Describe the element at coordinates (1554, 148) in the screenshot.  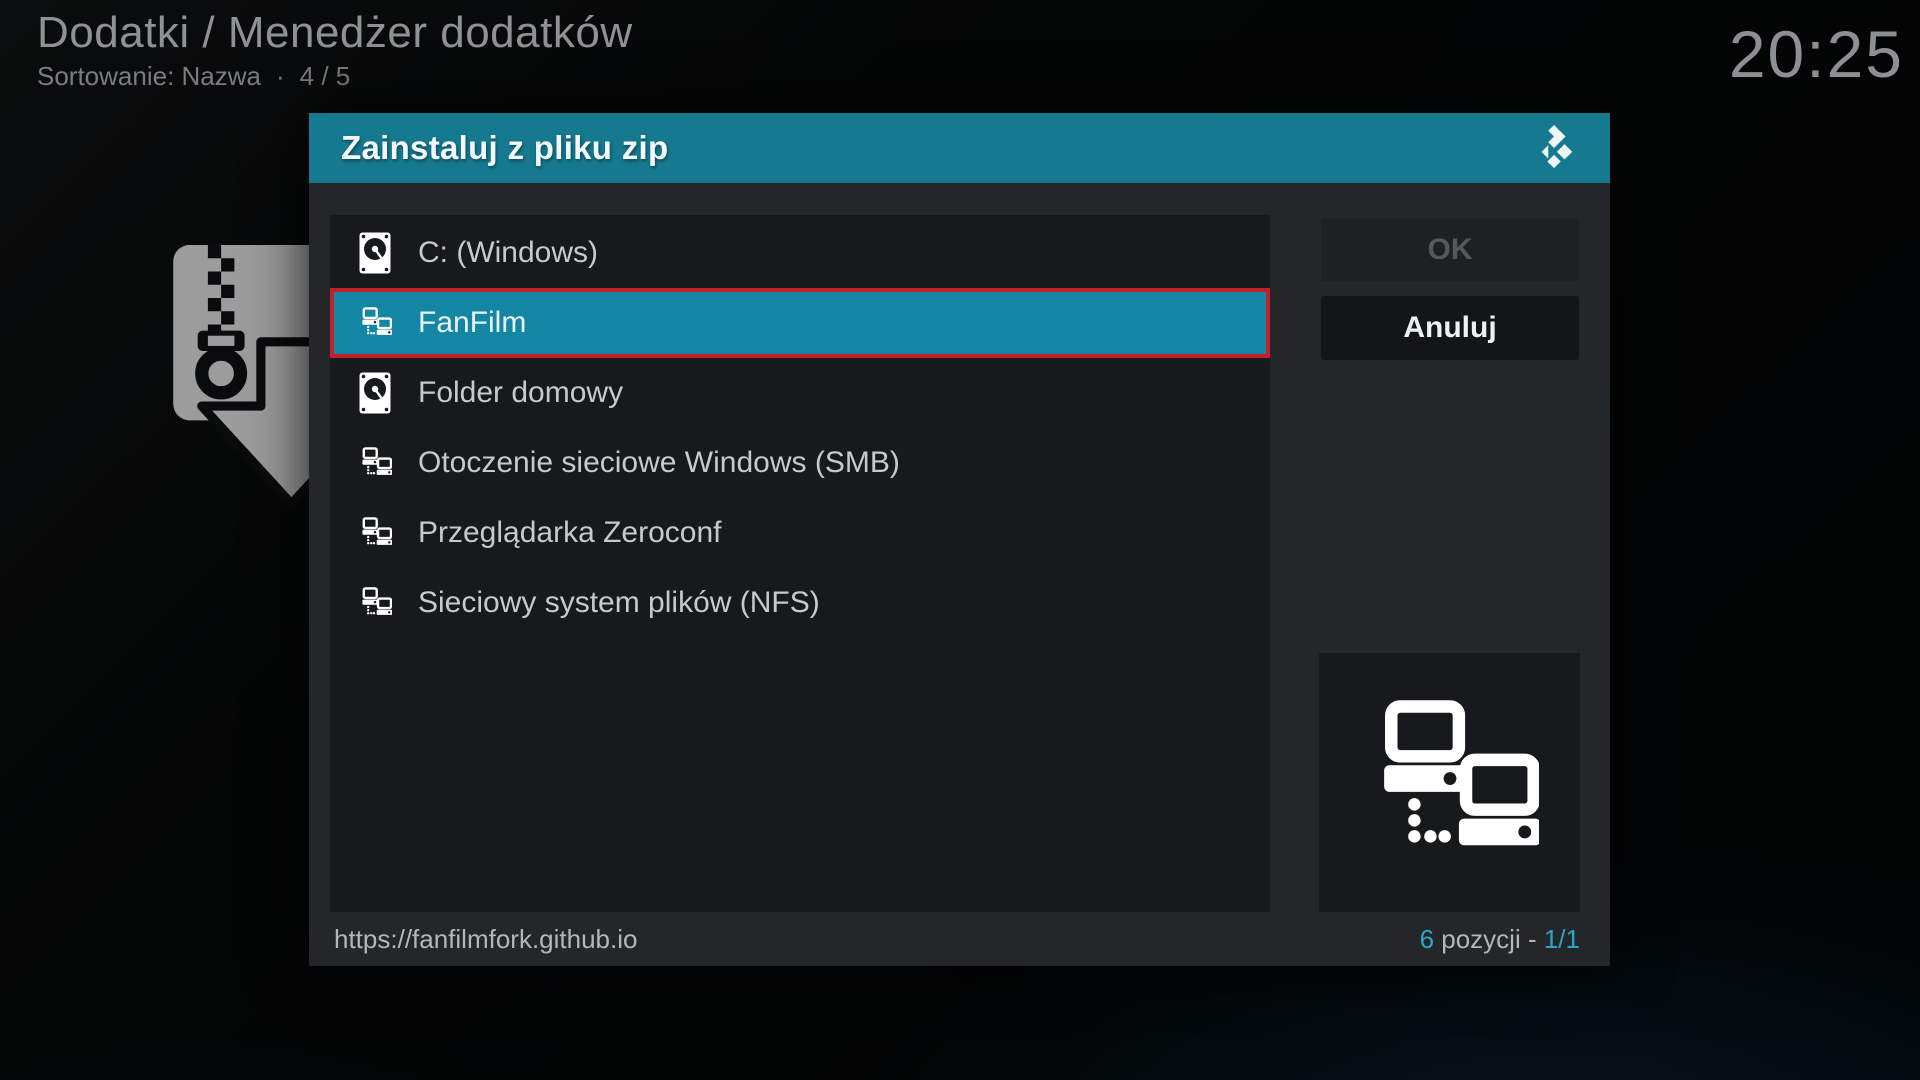
I see `kodi-logo-icon` at that location.